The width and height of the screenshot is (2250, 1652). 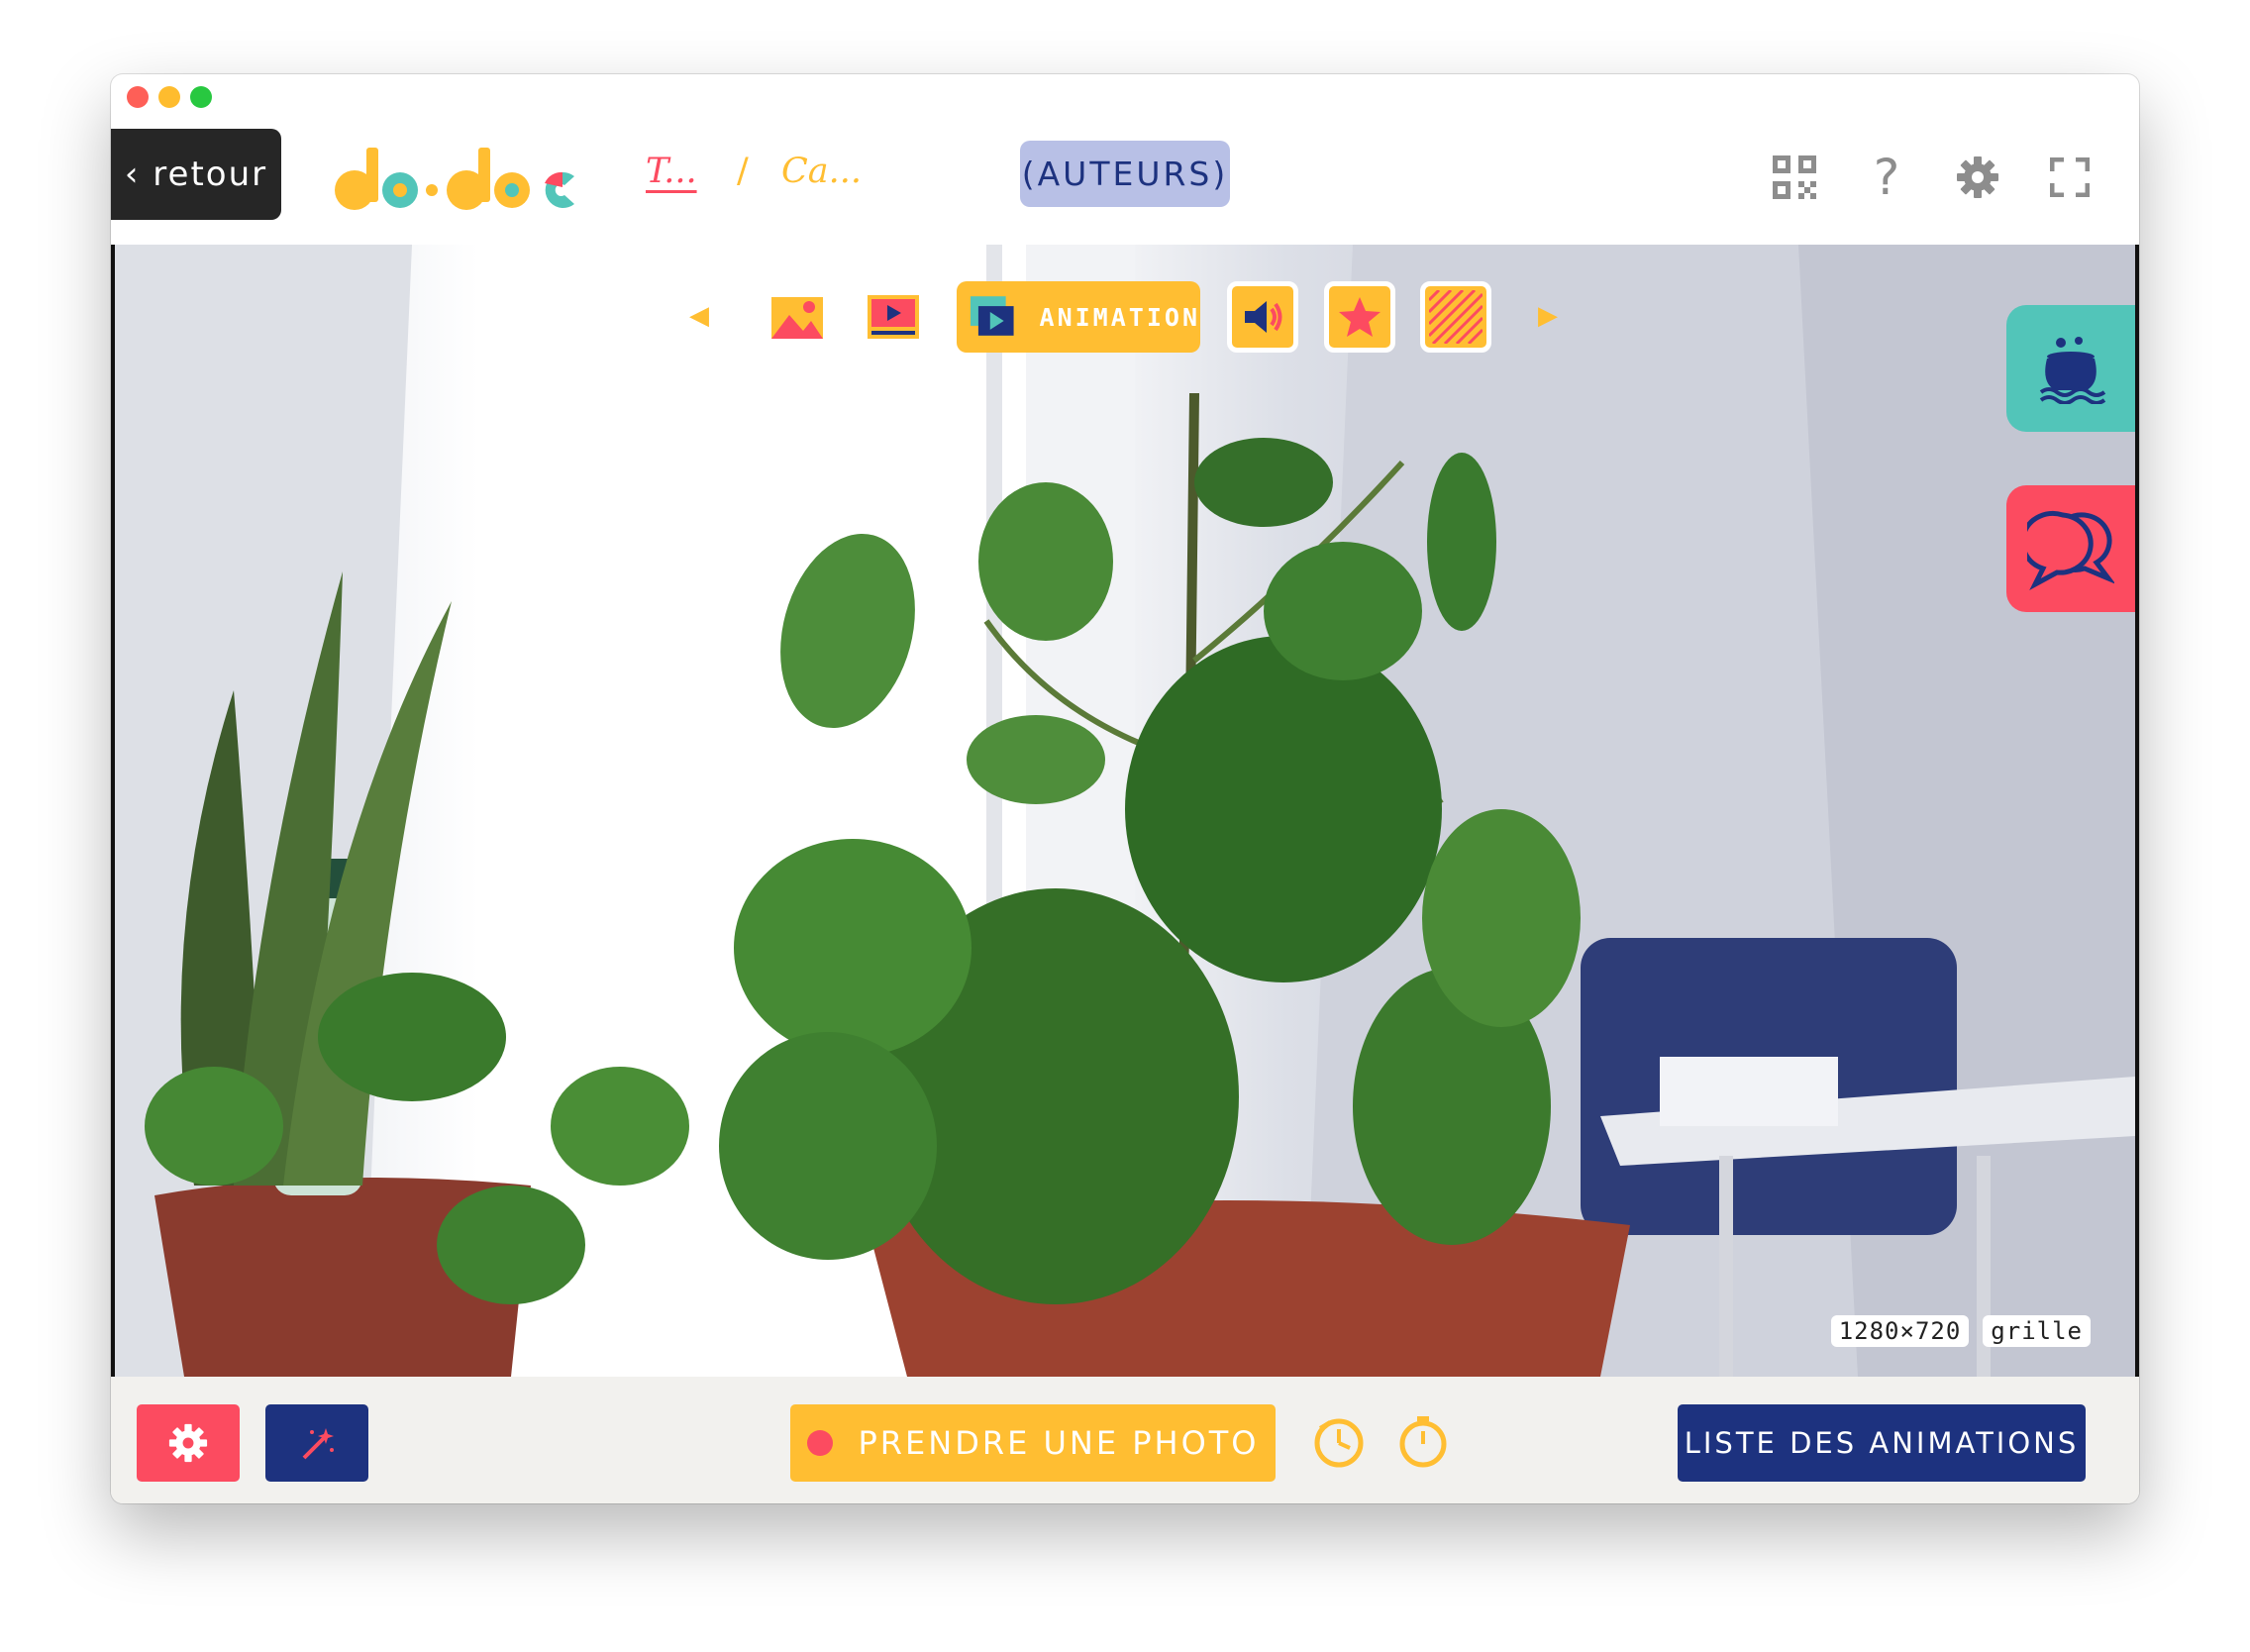 I want to click on capture-mode-bar: ◀ ANIMATION ▶, so click(x=1125, y=317).